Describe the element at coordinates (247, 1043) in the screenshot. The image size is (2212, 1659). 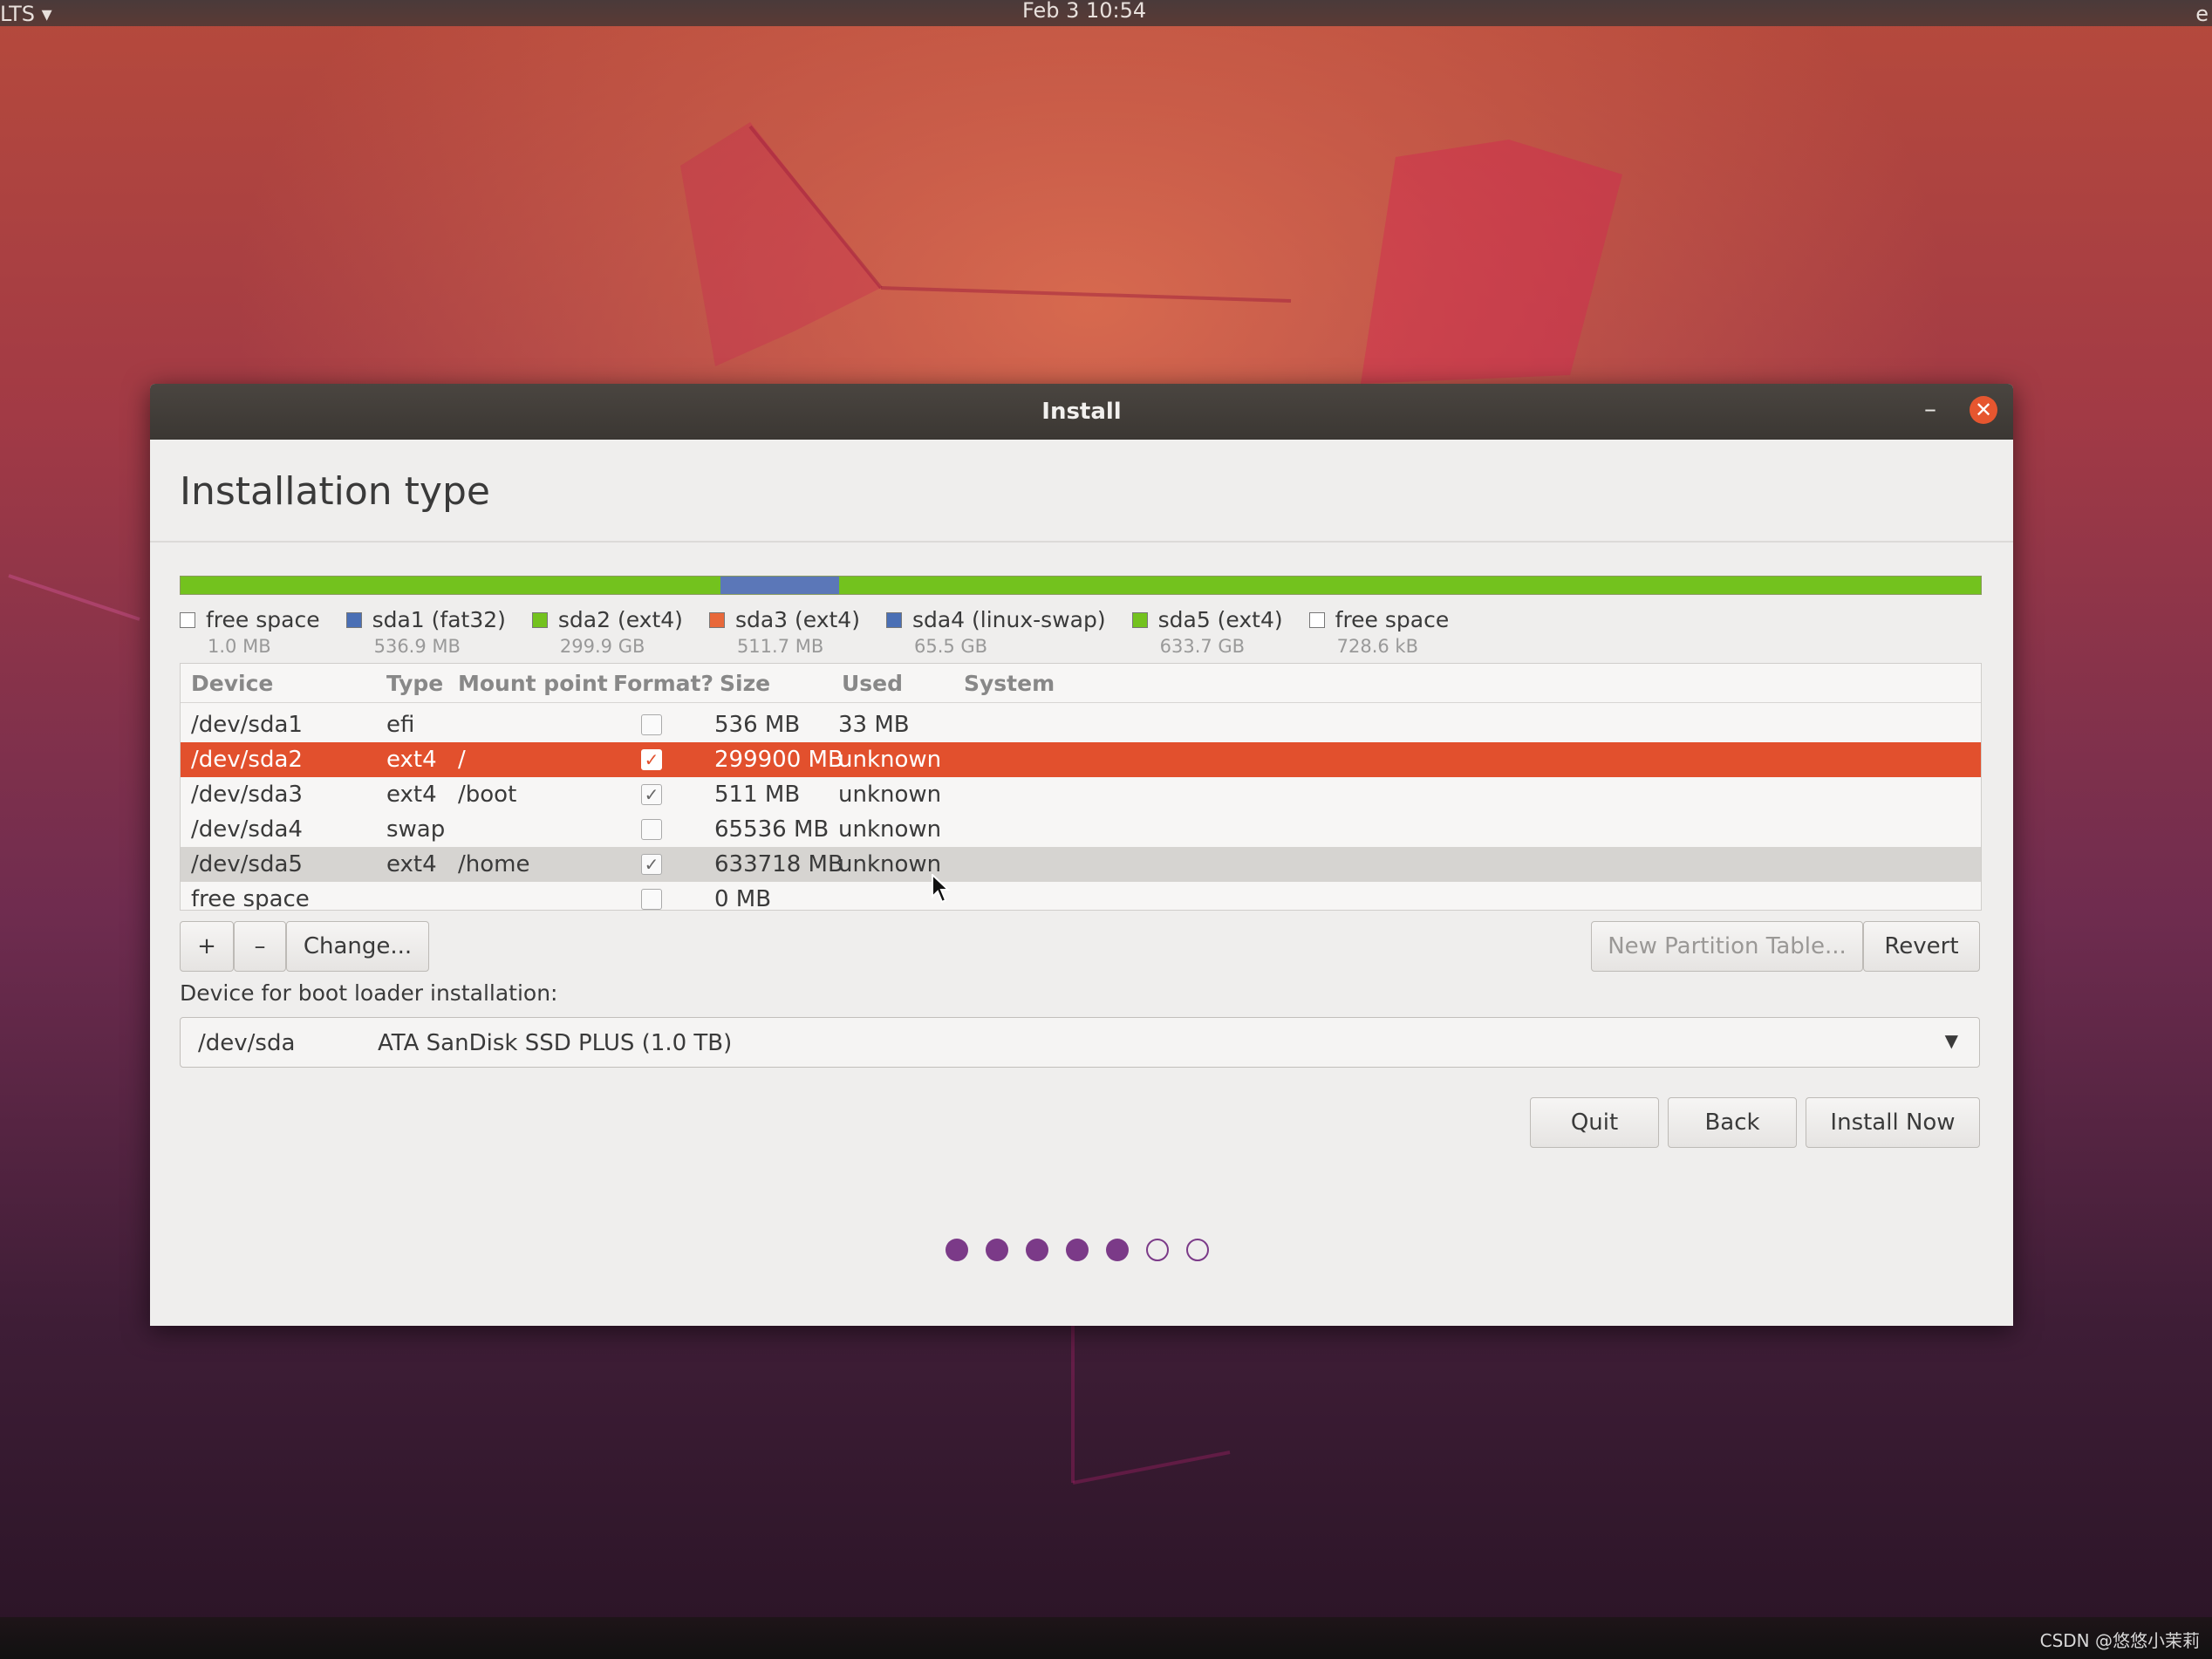
I see `boot-loader-device: /dev/sda` at that location.